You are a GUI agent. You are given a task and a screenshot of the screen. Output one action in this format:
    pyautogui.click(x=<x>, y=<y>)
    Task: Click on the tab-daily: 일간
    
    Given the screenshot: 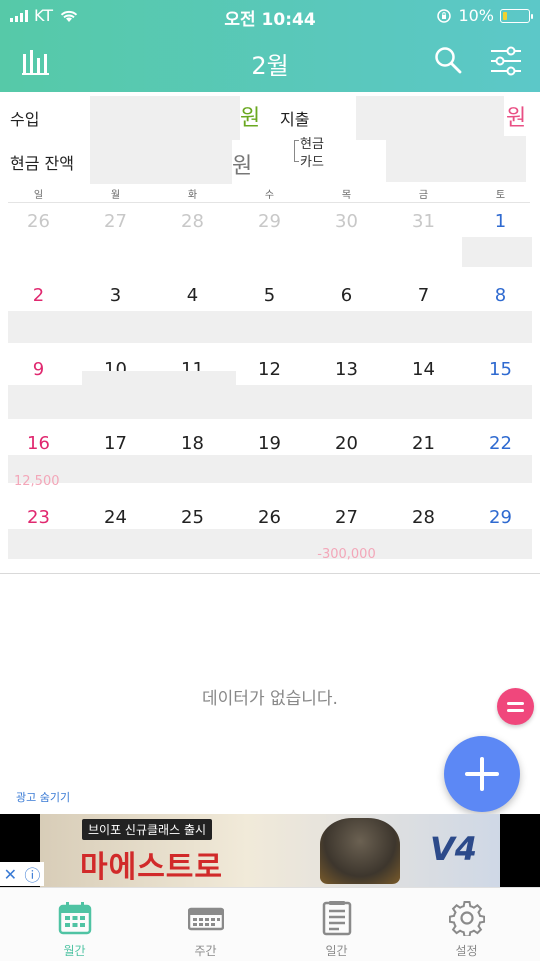 What is the action you would take?
    pyautogui.click(x=336, y=929)
    